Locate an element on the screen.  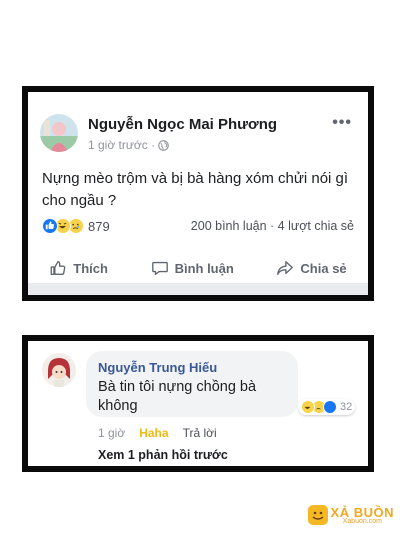
like-button: Thích is located at coordinates (78, 268).